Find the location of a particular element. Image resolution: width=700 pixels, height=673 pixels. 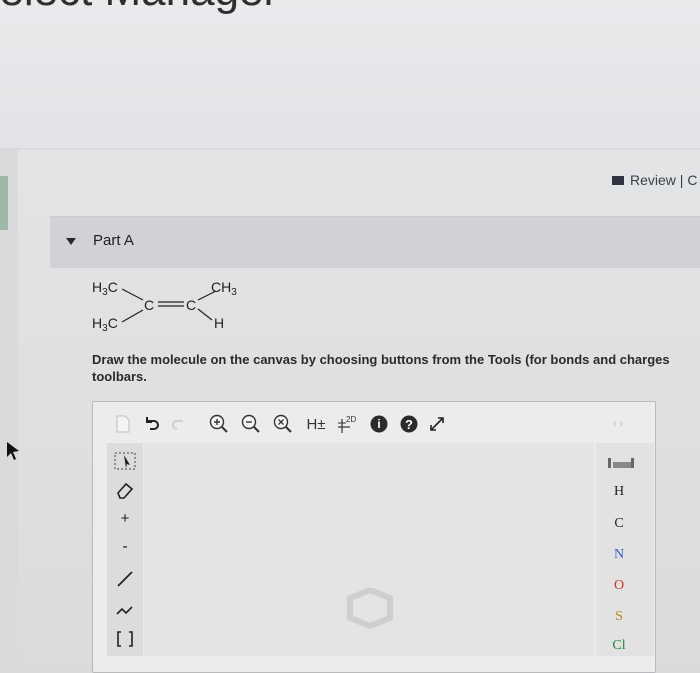

info-button: i is located at coordinates (379, 424).